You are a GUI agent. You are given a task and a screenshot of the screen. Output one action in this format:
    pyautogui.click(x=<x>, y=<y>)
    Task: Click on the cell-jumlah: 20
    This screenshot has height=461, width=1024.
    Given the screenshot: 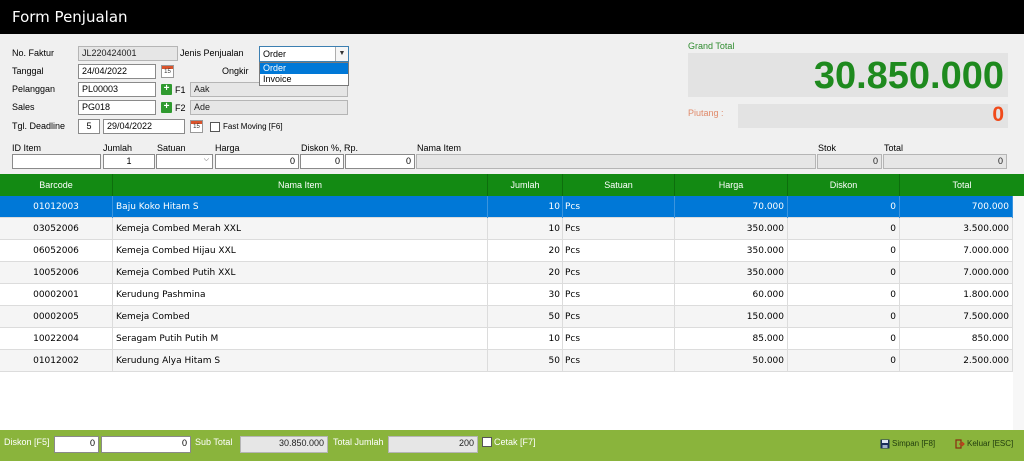 What is the action you would take?
    pyautogui.click(x=525, y=273)
    